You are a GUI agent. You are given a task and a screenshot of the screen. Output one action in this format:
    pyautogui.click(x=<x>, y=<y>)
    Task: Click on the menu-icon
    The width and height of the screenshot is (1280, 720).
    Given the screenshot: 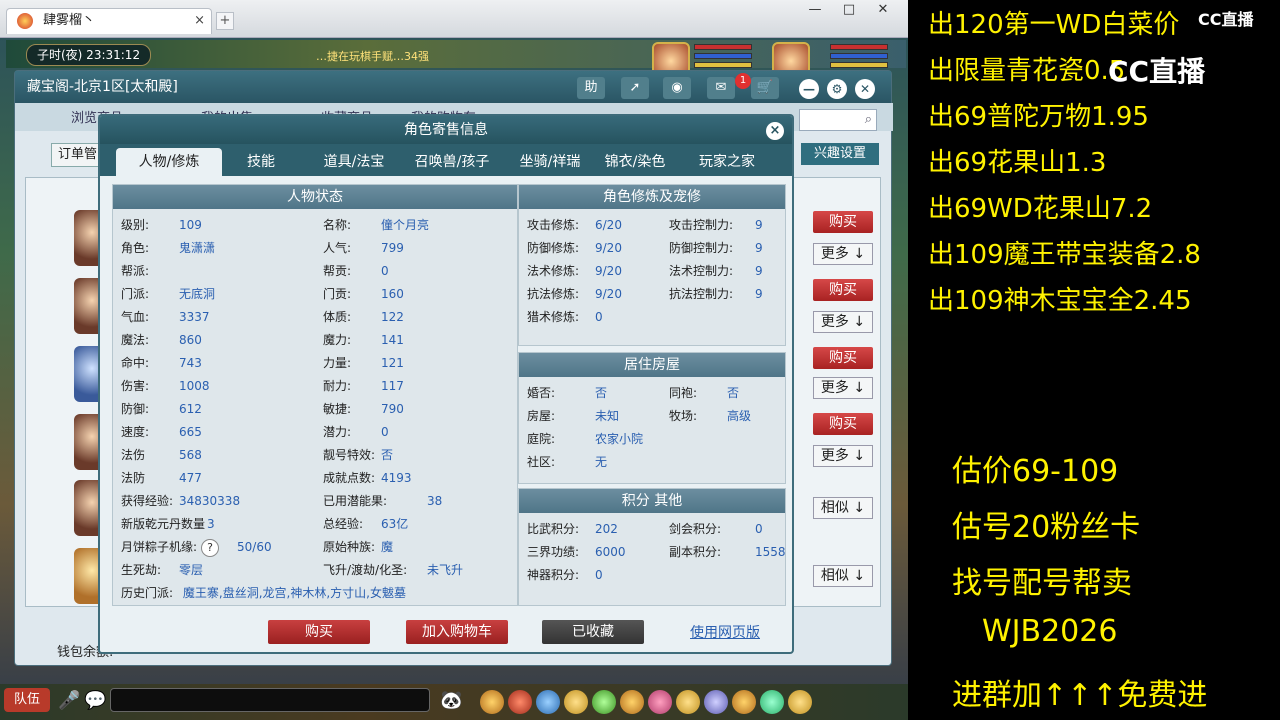 What is the action you would take?
    pyautogui.click(x=800, y=702)
    